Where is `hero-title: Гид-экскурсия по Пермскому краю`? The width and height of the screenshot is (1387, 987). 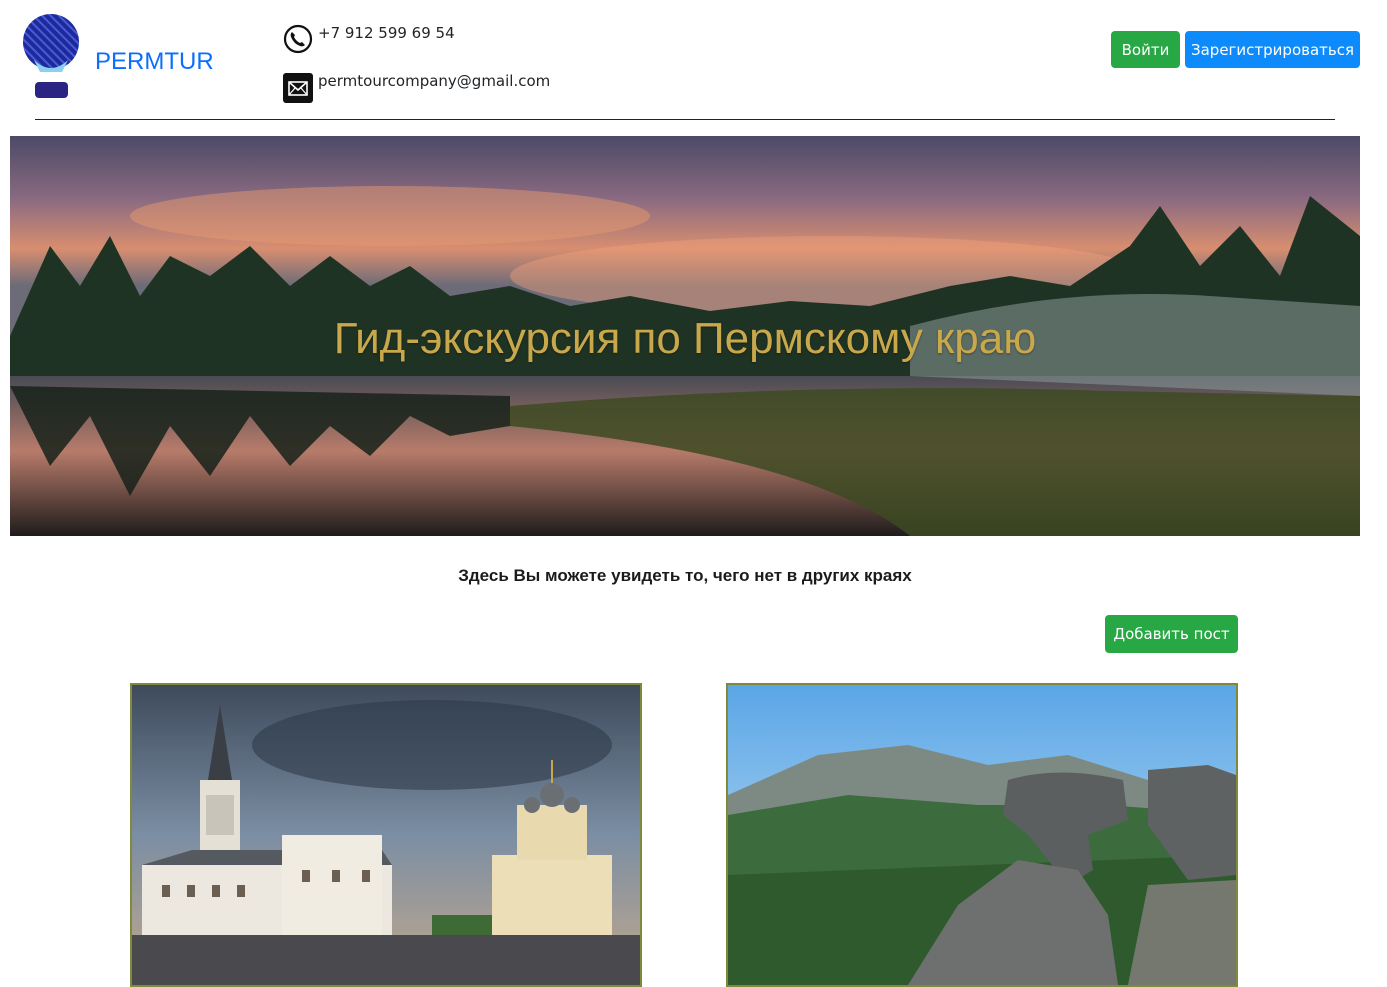 hero-title: Гид-экскурсия по Пермскому краю is located at coordinates (685, 338).